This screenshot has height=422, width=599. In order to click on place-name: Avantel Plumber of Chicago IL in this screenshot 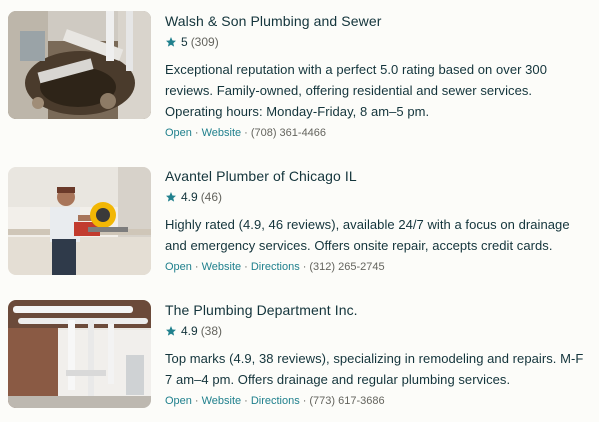, I will do `click(379, 176)`.